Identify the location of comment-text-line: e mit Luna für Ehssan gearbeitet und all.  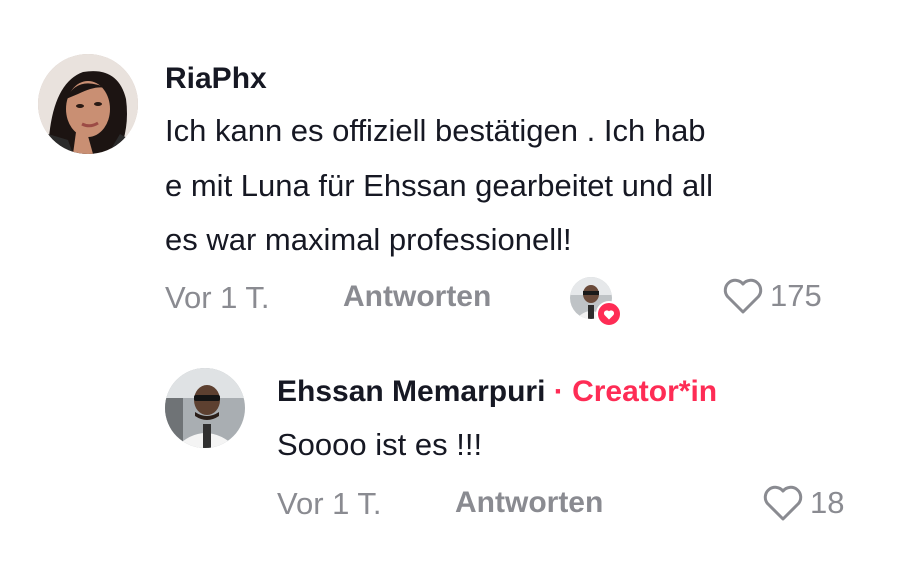
(439, 185).